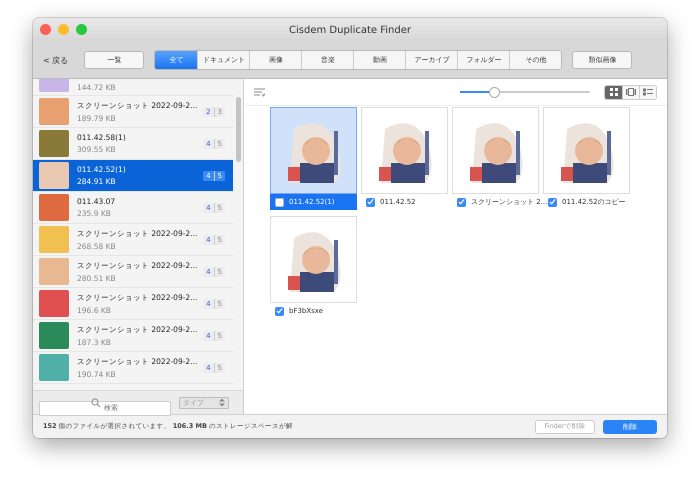 Image resolution: width=700 pixels, height=485 pixels. I want to click on scrollbar, so click(238, 129).